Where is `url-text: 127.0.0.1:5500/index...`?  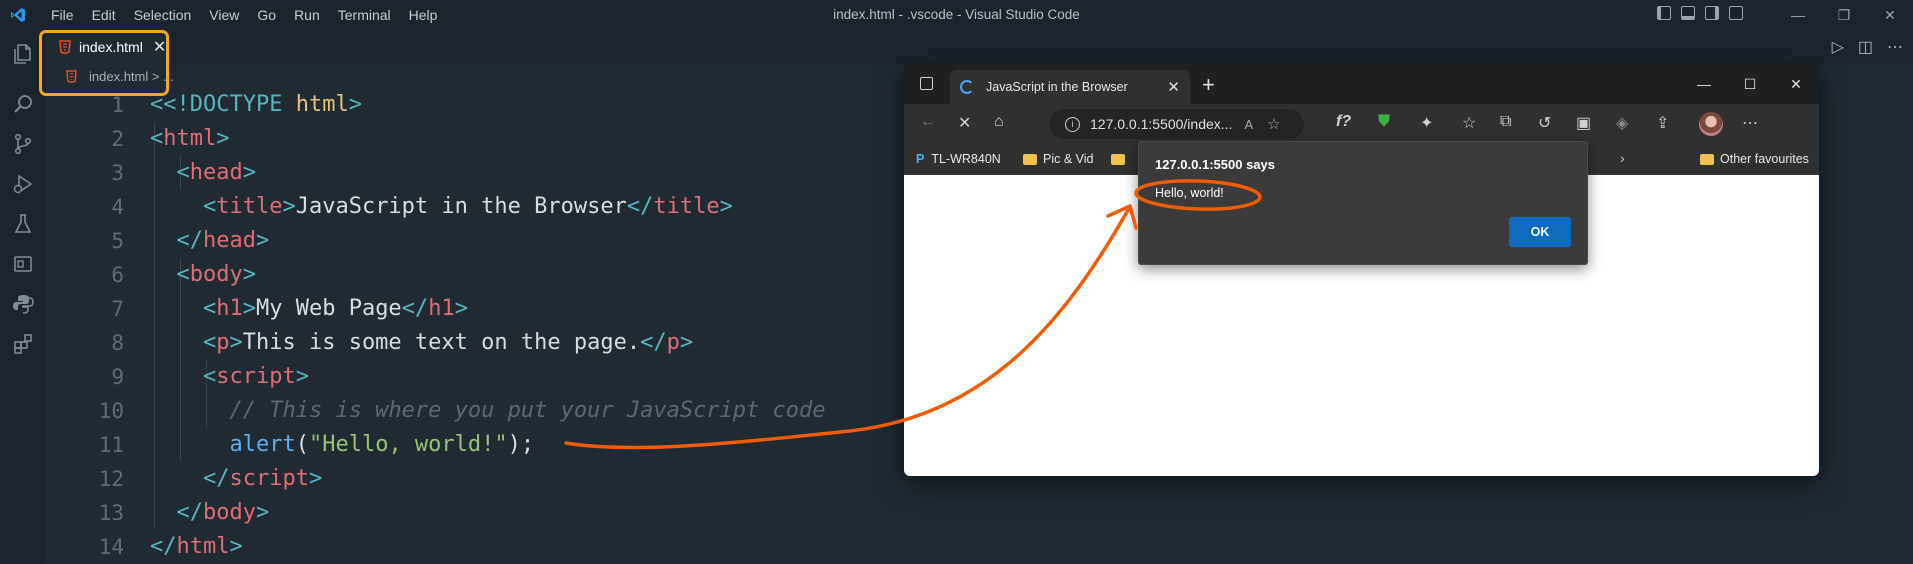 url-text: 127.0.0.1:5500/index... is located at coordinates (1161, 124).